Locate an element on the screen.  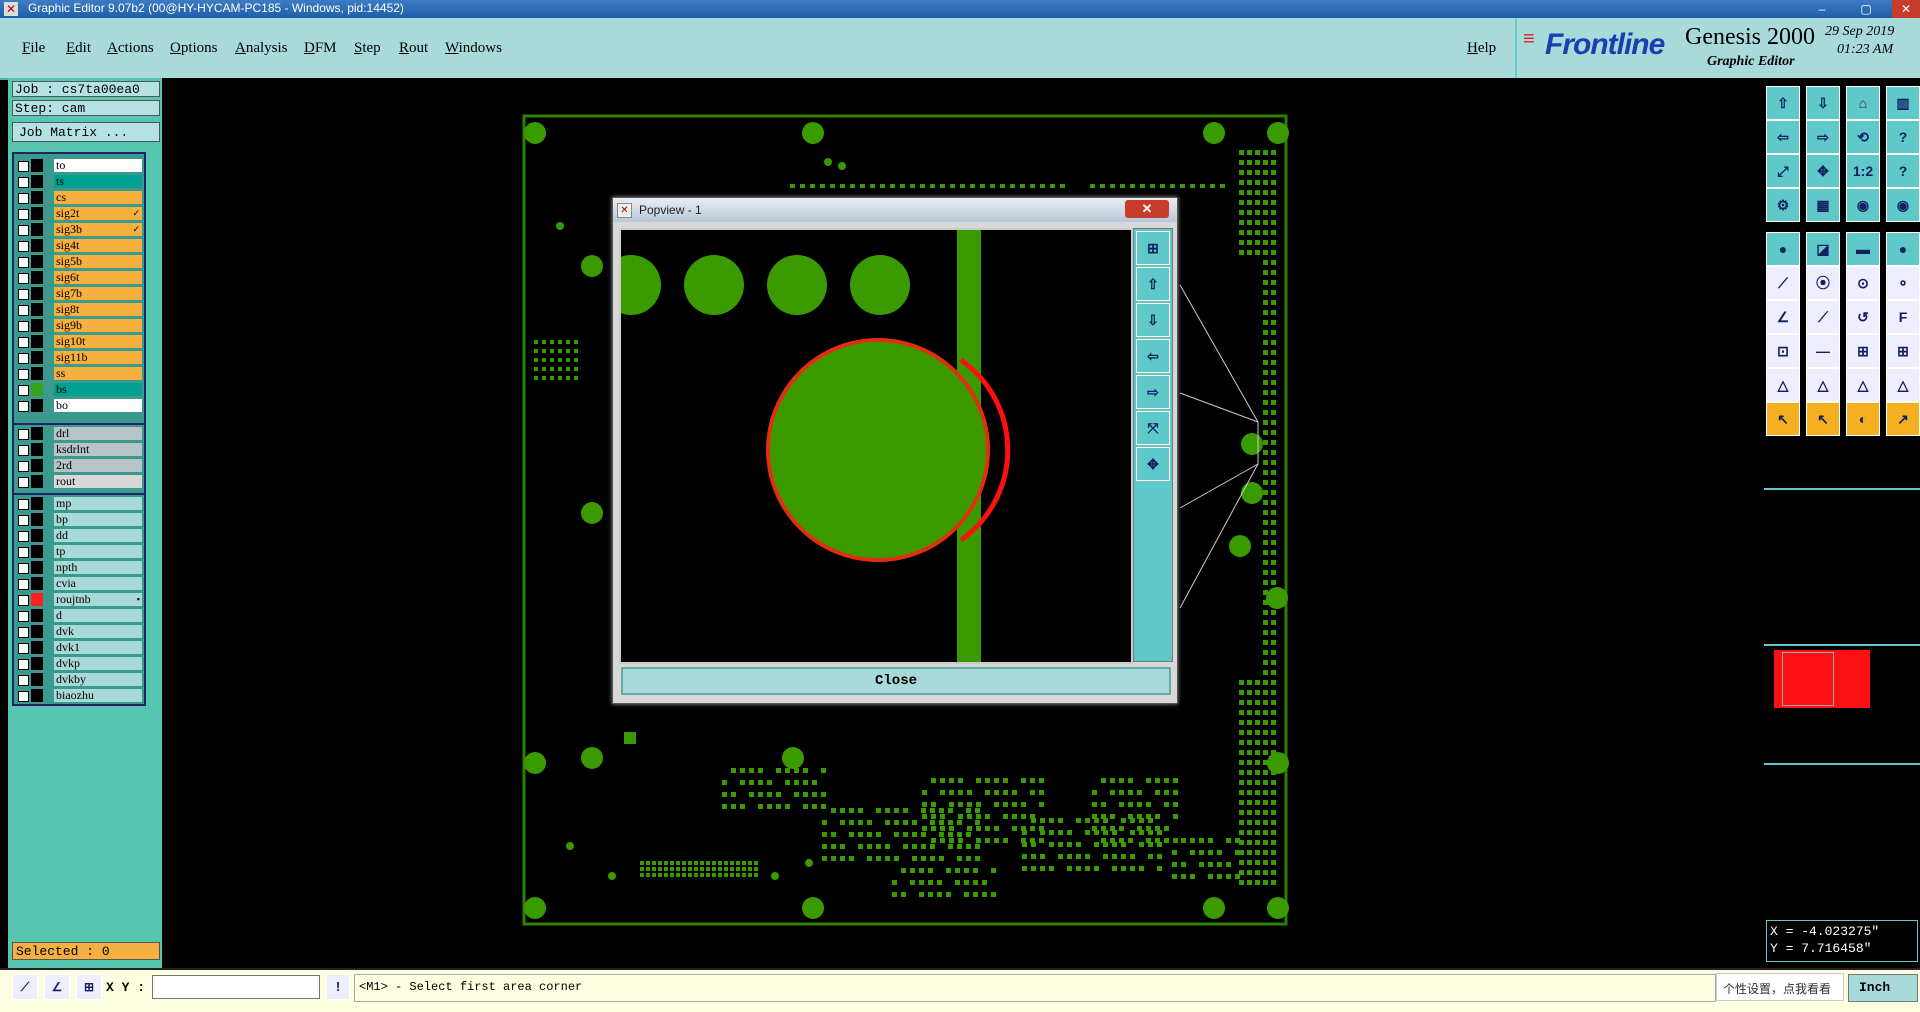
layer-row-bo: bo is located at coordinates (79, 405).